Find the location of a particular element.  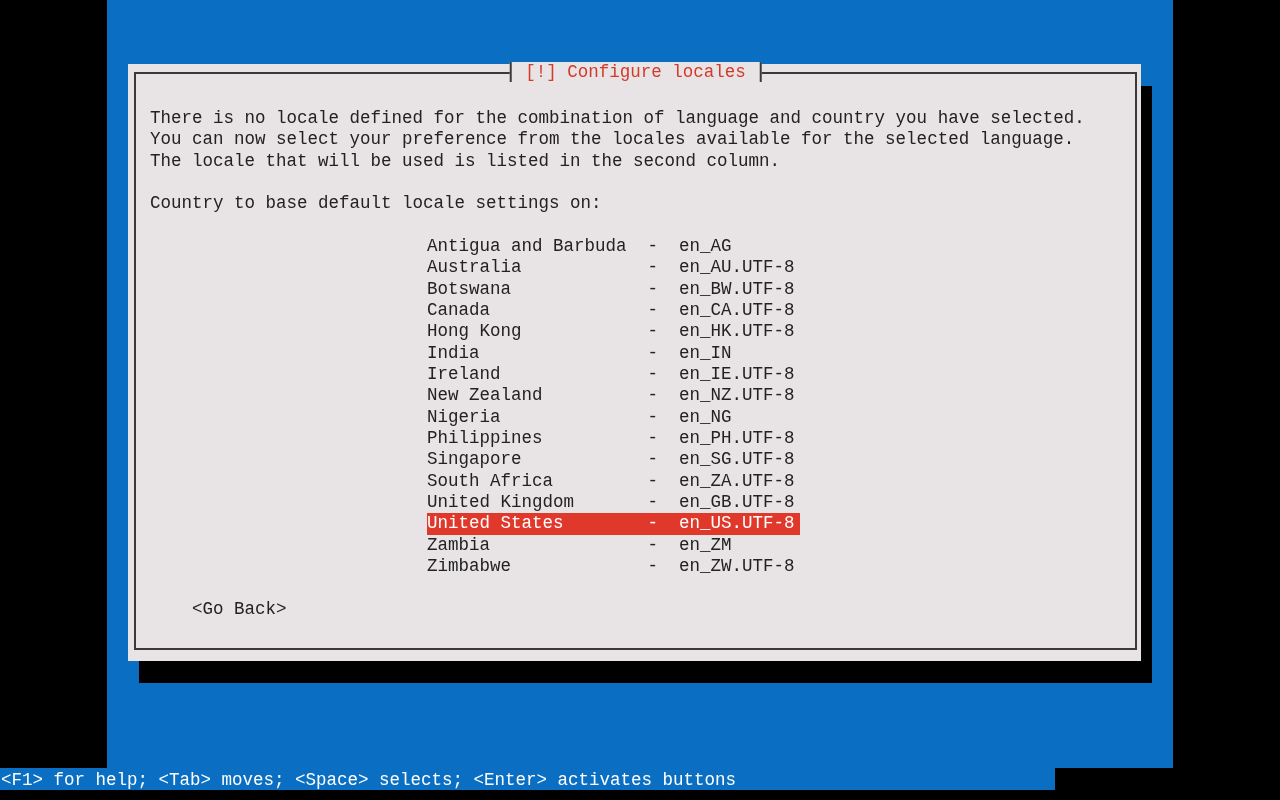

locale-option: Philippines - en_PH.UTF-8 is located at coordinates (613, 438).